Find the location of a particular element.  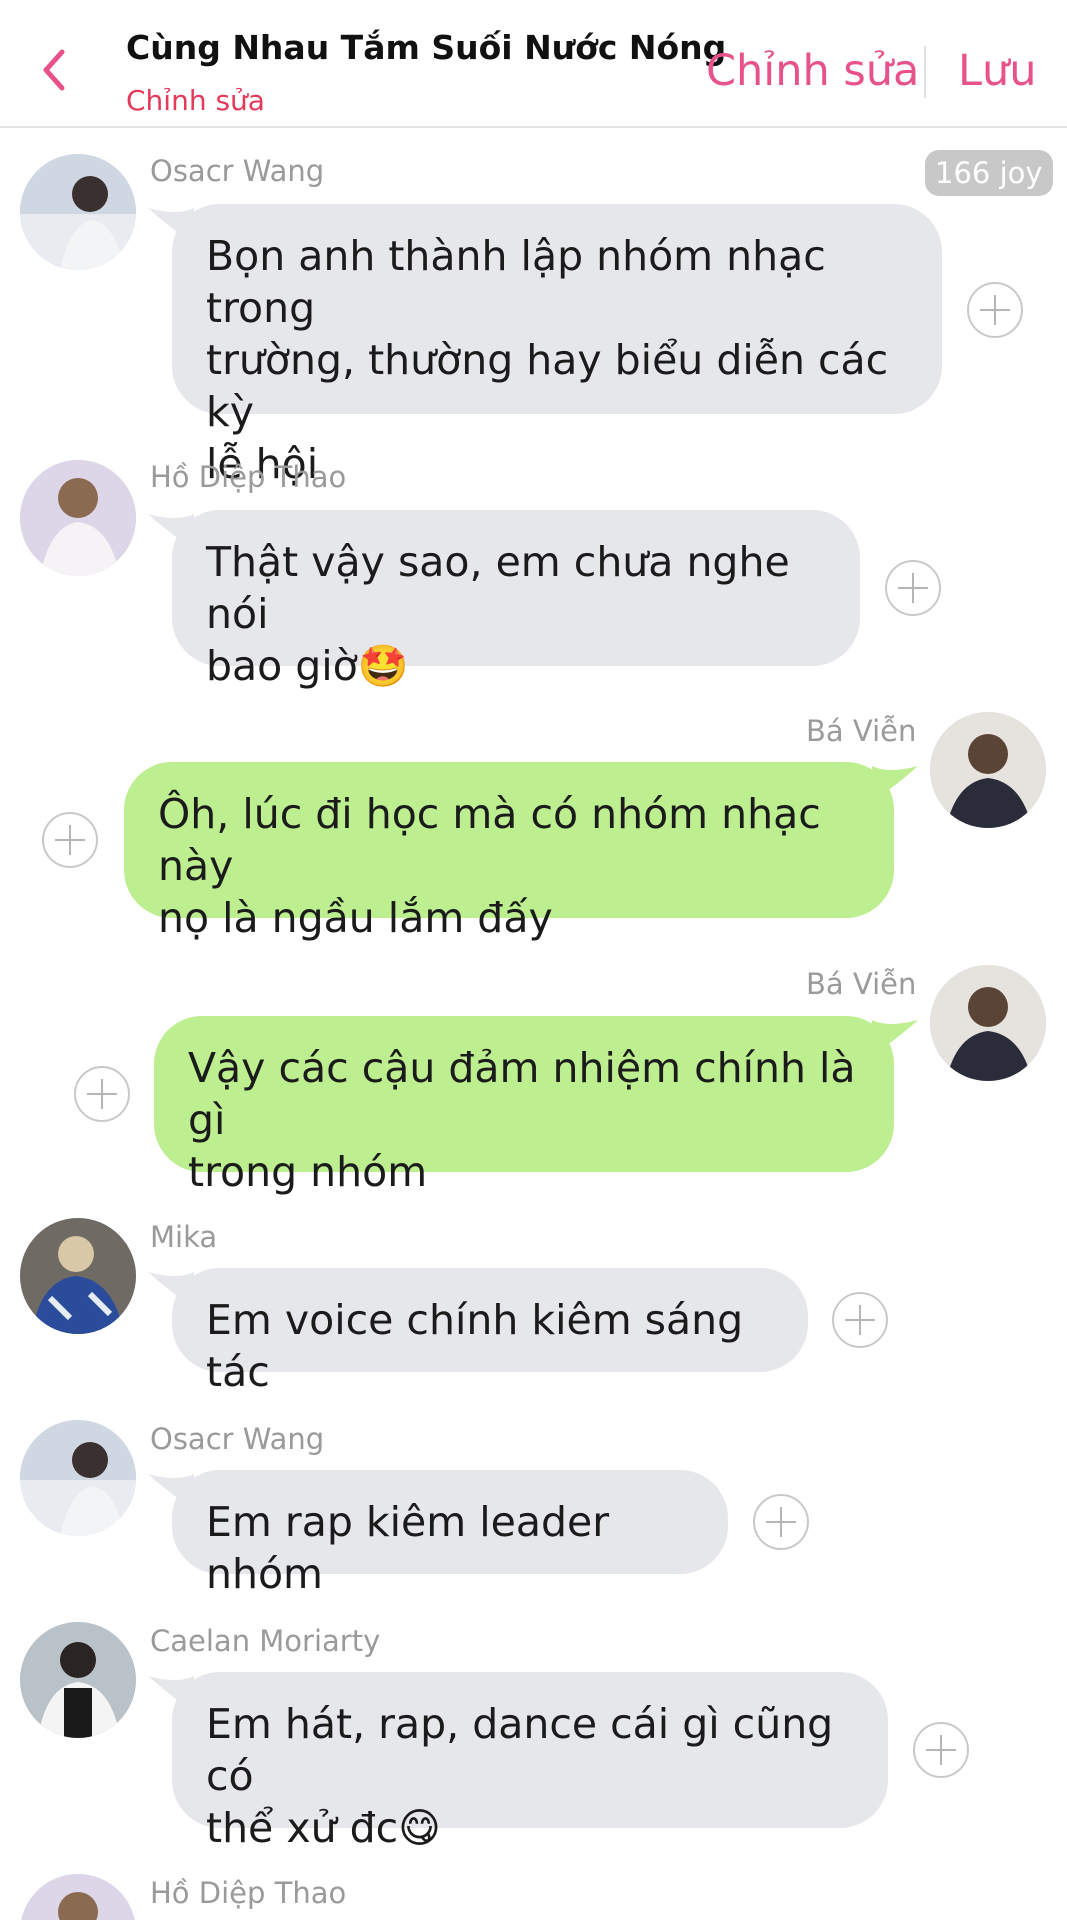

edit-button: Chỉnh sửa is located at coordinates (812, 71).